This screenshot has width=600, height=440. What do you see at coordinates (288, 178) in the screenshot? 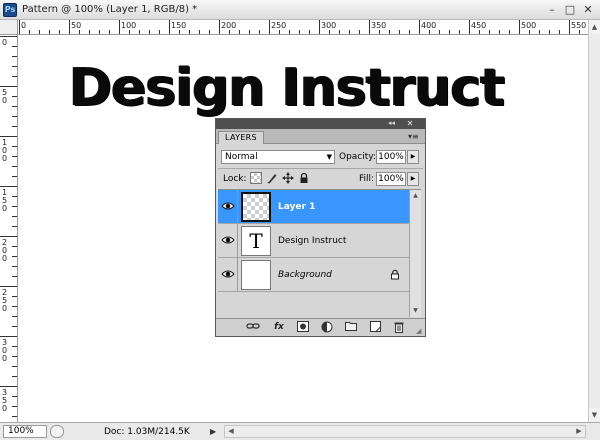
I see `lock-position-move-icon` at bounding box center [288, 178].